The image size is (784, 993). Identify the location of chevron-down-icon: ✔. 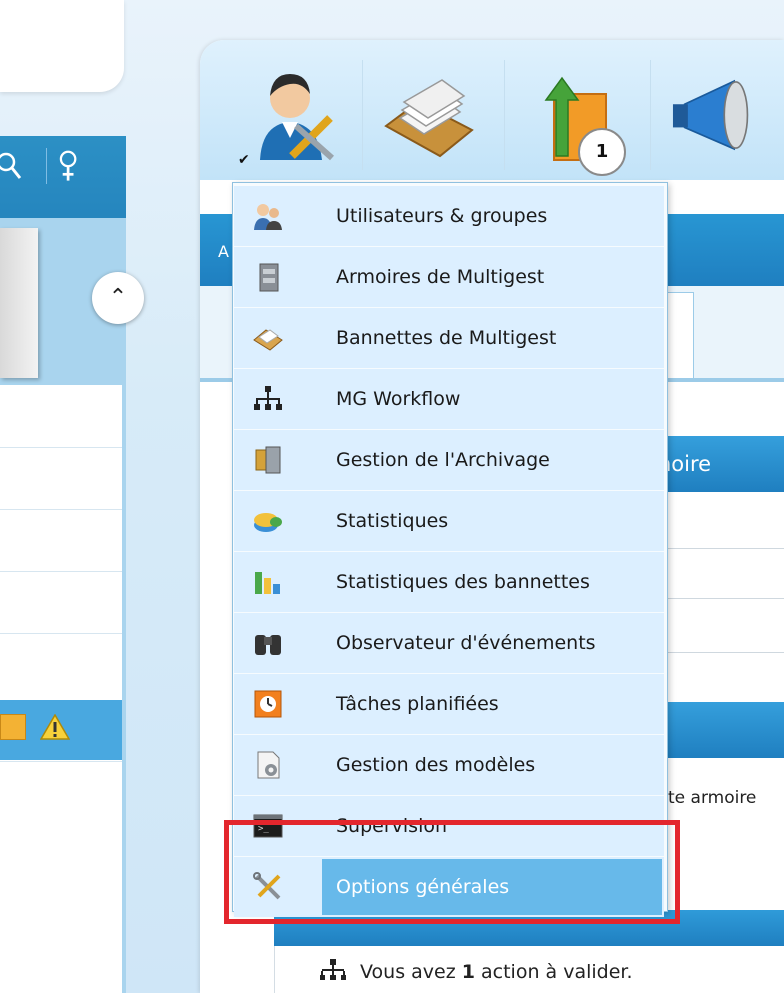
(244, 160).